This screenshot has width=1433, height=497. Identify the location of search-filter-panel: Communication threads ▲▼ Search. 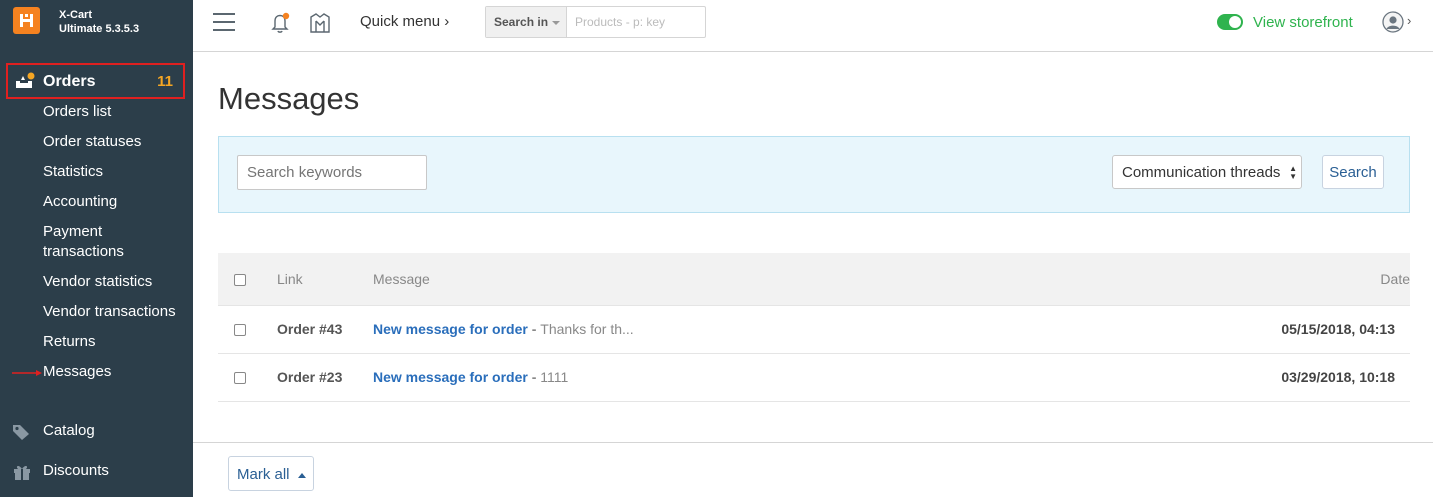
(814, 174).